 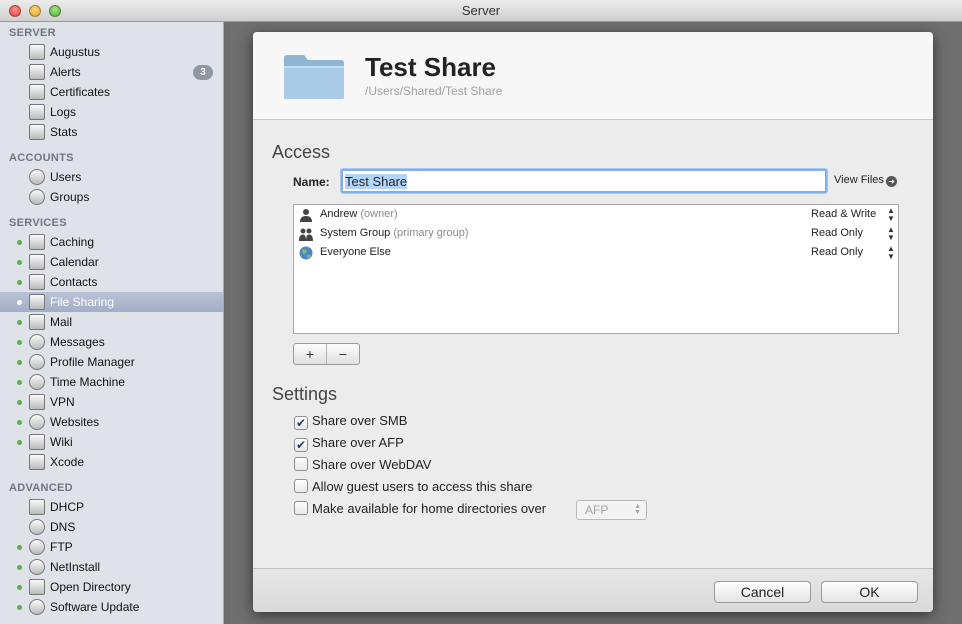 I want to click on sidebar-item-websites: Websites, so click(x=111, y=422).